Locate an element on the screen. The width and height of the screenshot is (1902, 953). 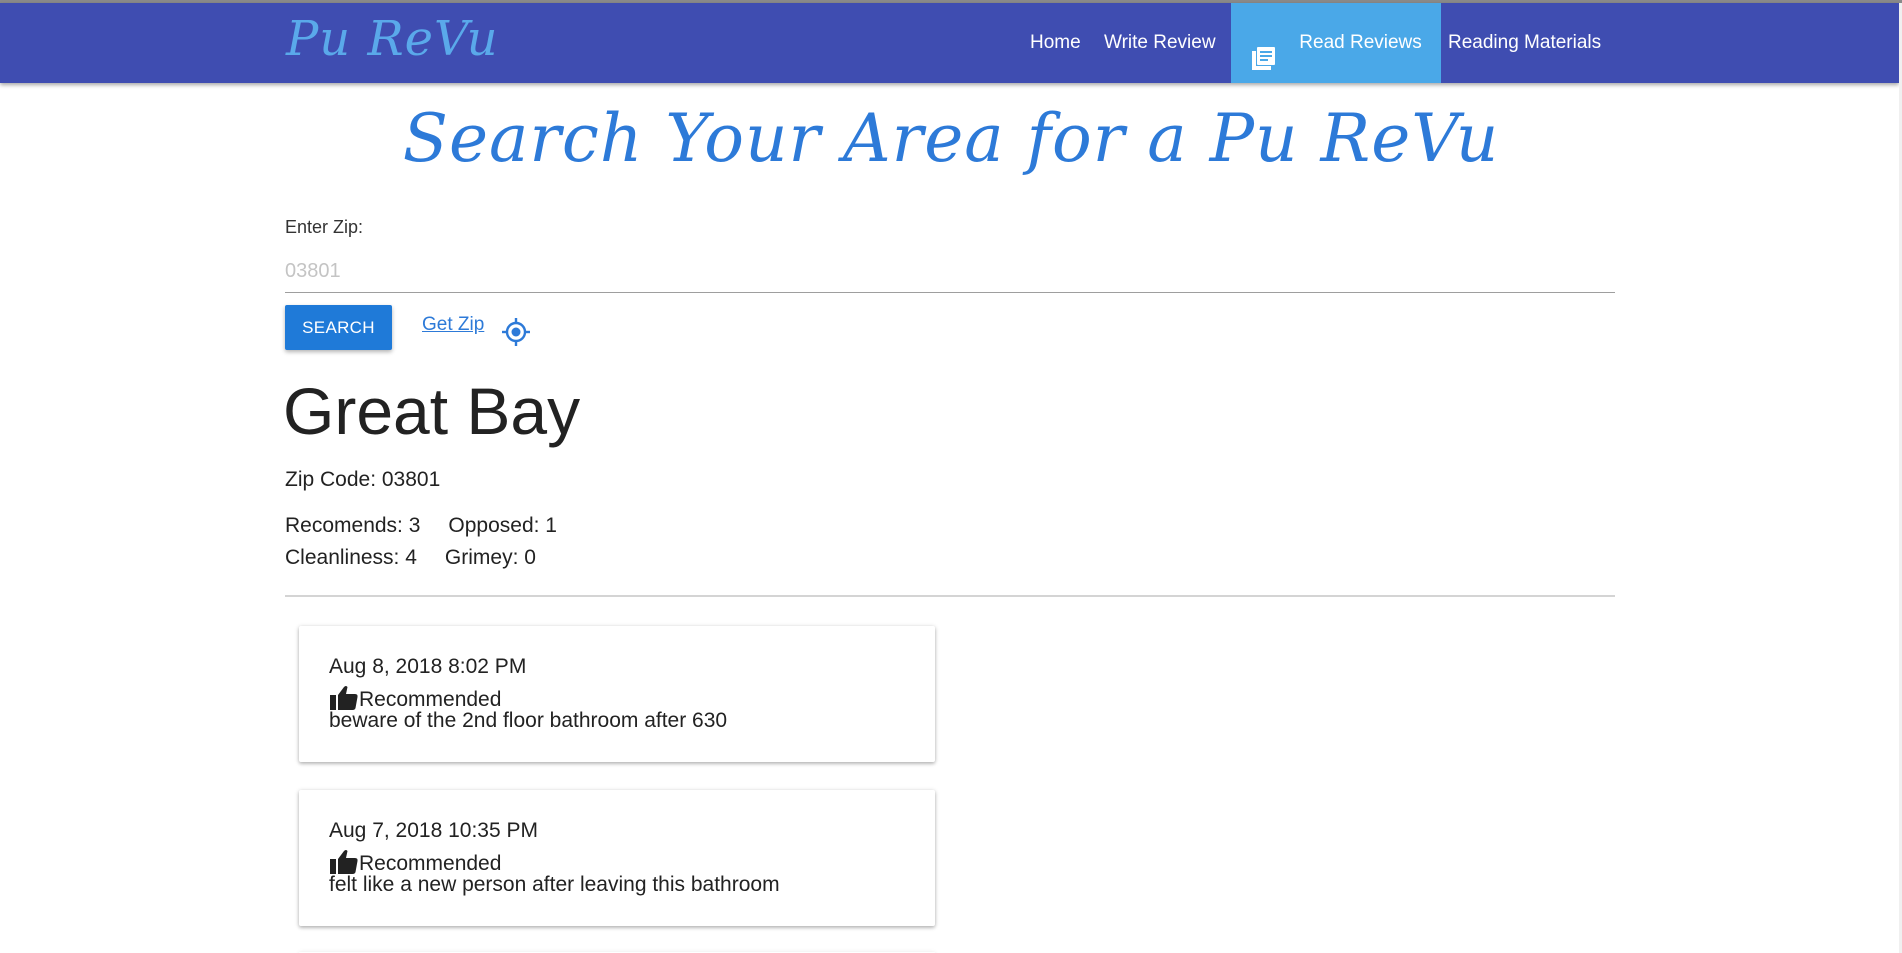
brand-logo: Pu ReVu is located at coordinates (392, 39).